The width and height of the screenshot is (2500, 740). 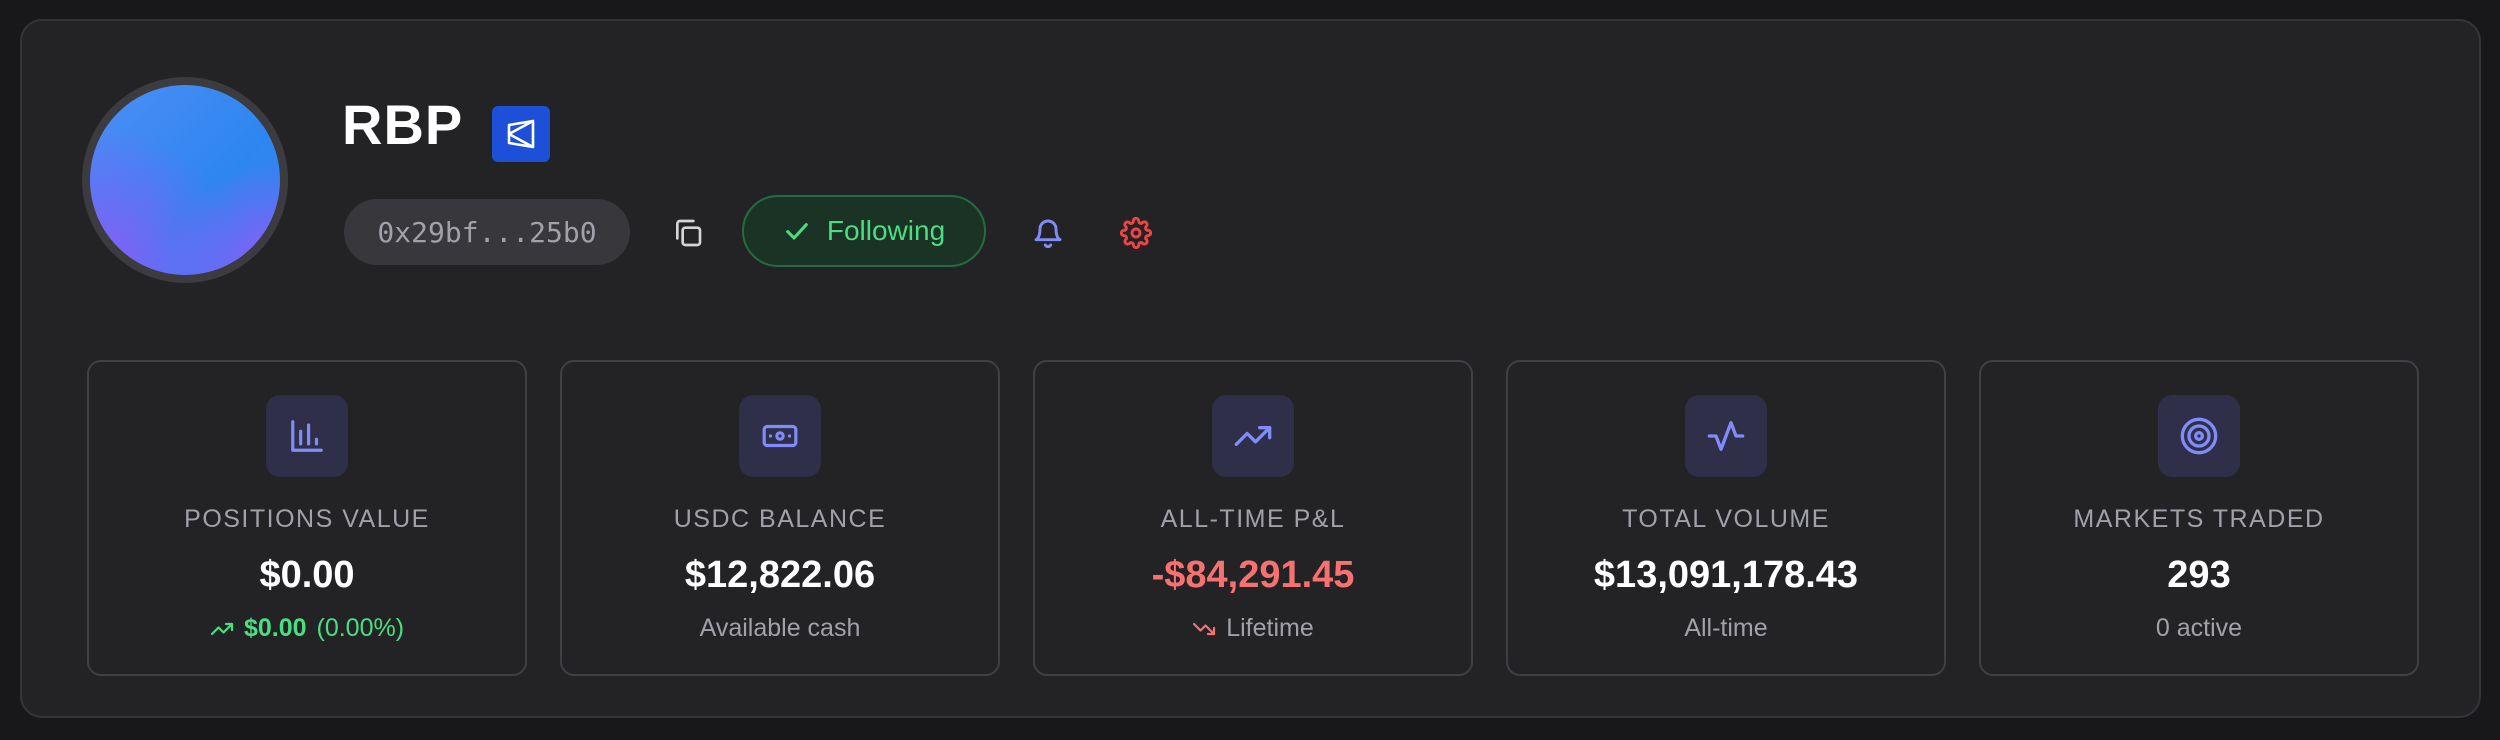 I want to click on avatar, so click(x=185, y=180).